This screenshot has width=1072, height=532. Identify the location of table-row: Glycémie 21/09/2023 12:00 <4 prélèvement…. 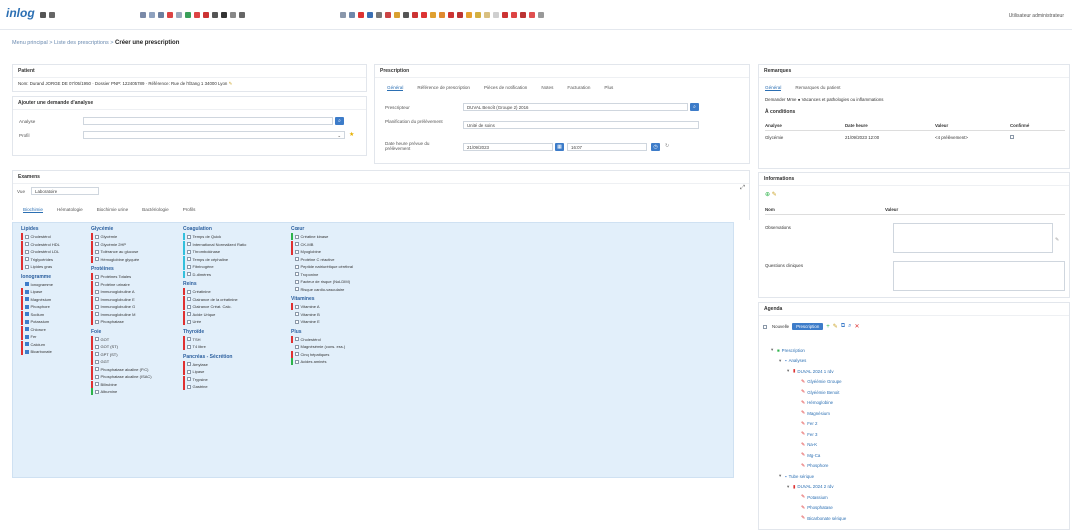
(915, 135).